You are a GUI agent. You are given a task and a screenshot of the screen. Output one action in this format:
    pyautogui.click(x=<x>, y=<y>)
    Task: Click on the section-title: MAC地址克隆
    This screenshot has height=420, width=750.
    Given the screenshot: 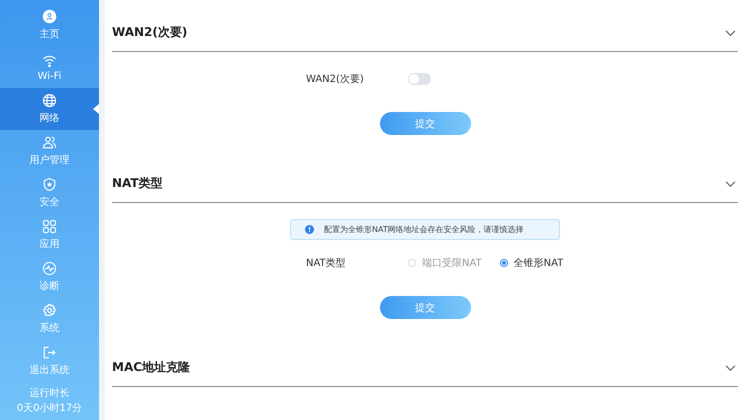 What is the action you would take?
    pyautogui.click(x=151, y=367)
    